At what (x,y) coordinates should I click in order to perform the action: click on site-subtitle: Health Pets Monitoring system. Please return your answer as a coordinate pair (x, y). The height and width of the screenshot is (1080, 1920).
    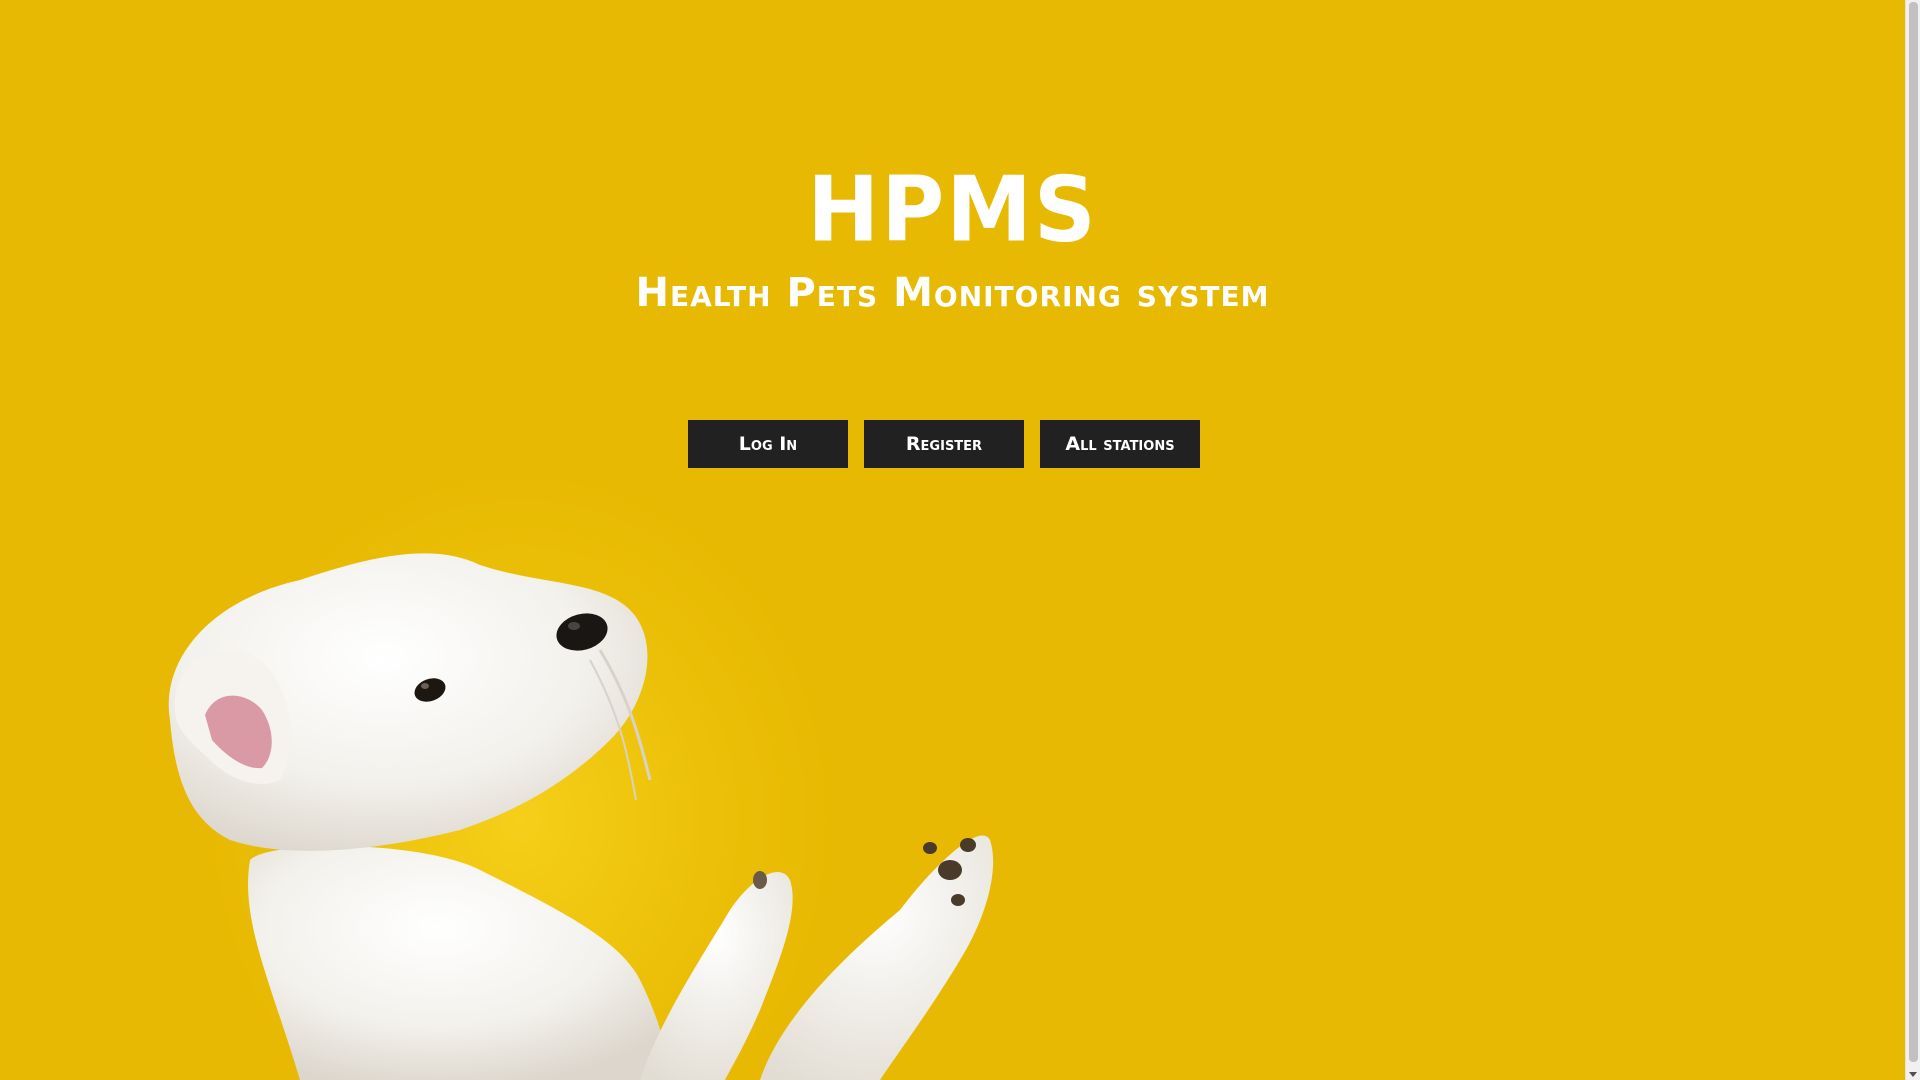
    Looking at the image, I should click on (952, 293).